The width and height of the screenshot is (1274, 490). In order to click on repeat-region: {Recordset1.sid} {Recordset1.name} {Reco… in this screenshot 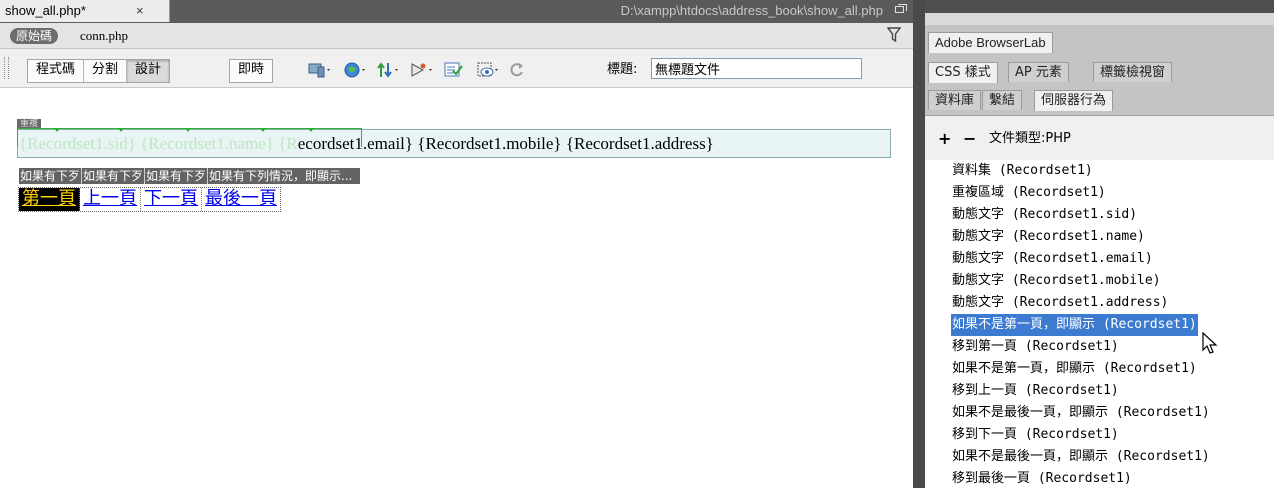, I will do `click(454, 143)`.